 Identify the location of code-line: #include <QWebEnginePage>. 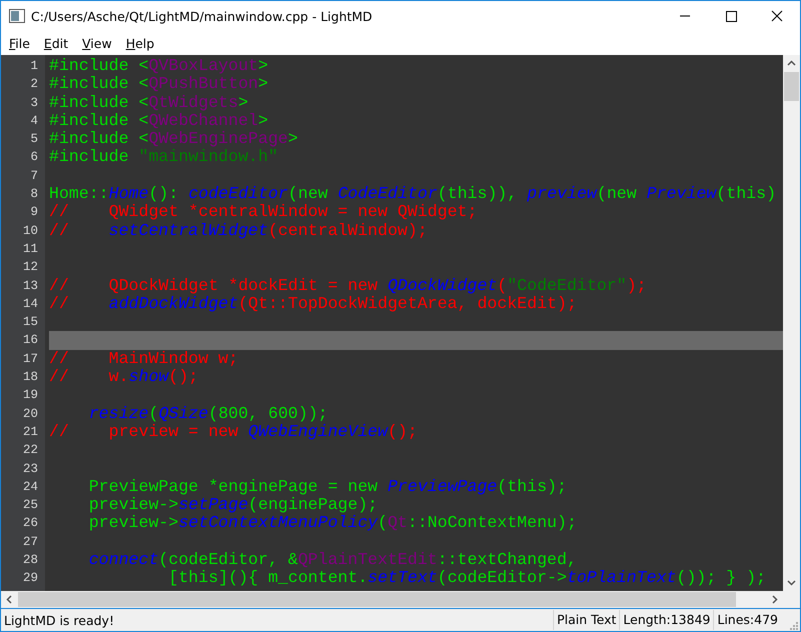
(173, 139).